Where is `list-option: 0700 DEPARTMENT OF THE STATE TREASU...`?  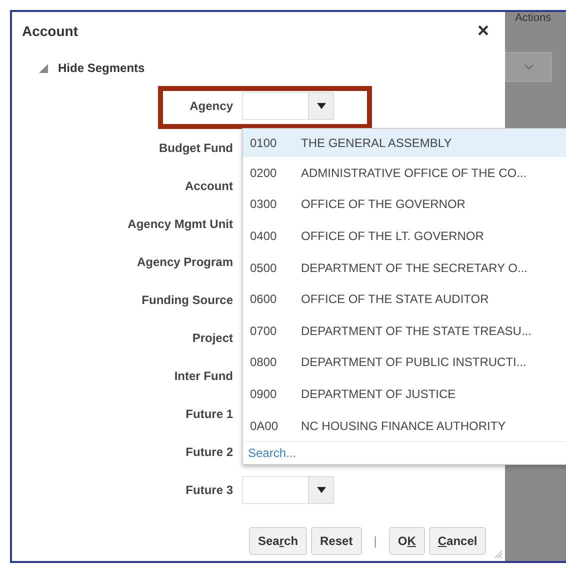 list-option: 0700 DEPARTMENT OF THE STATE TREASU... is located at coordinates (404, 330).